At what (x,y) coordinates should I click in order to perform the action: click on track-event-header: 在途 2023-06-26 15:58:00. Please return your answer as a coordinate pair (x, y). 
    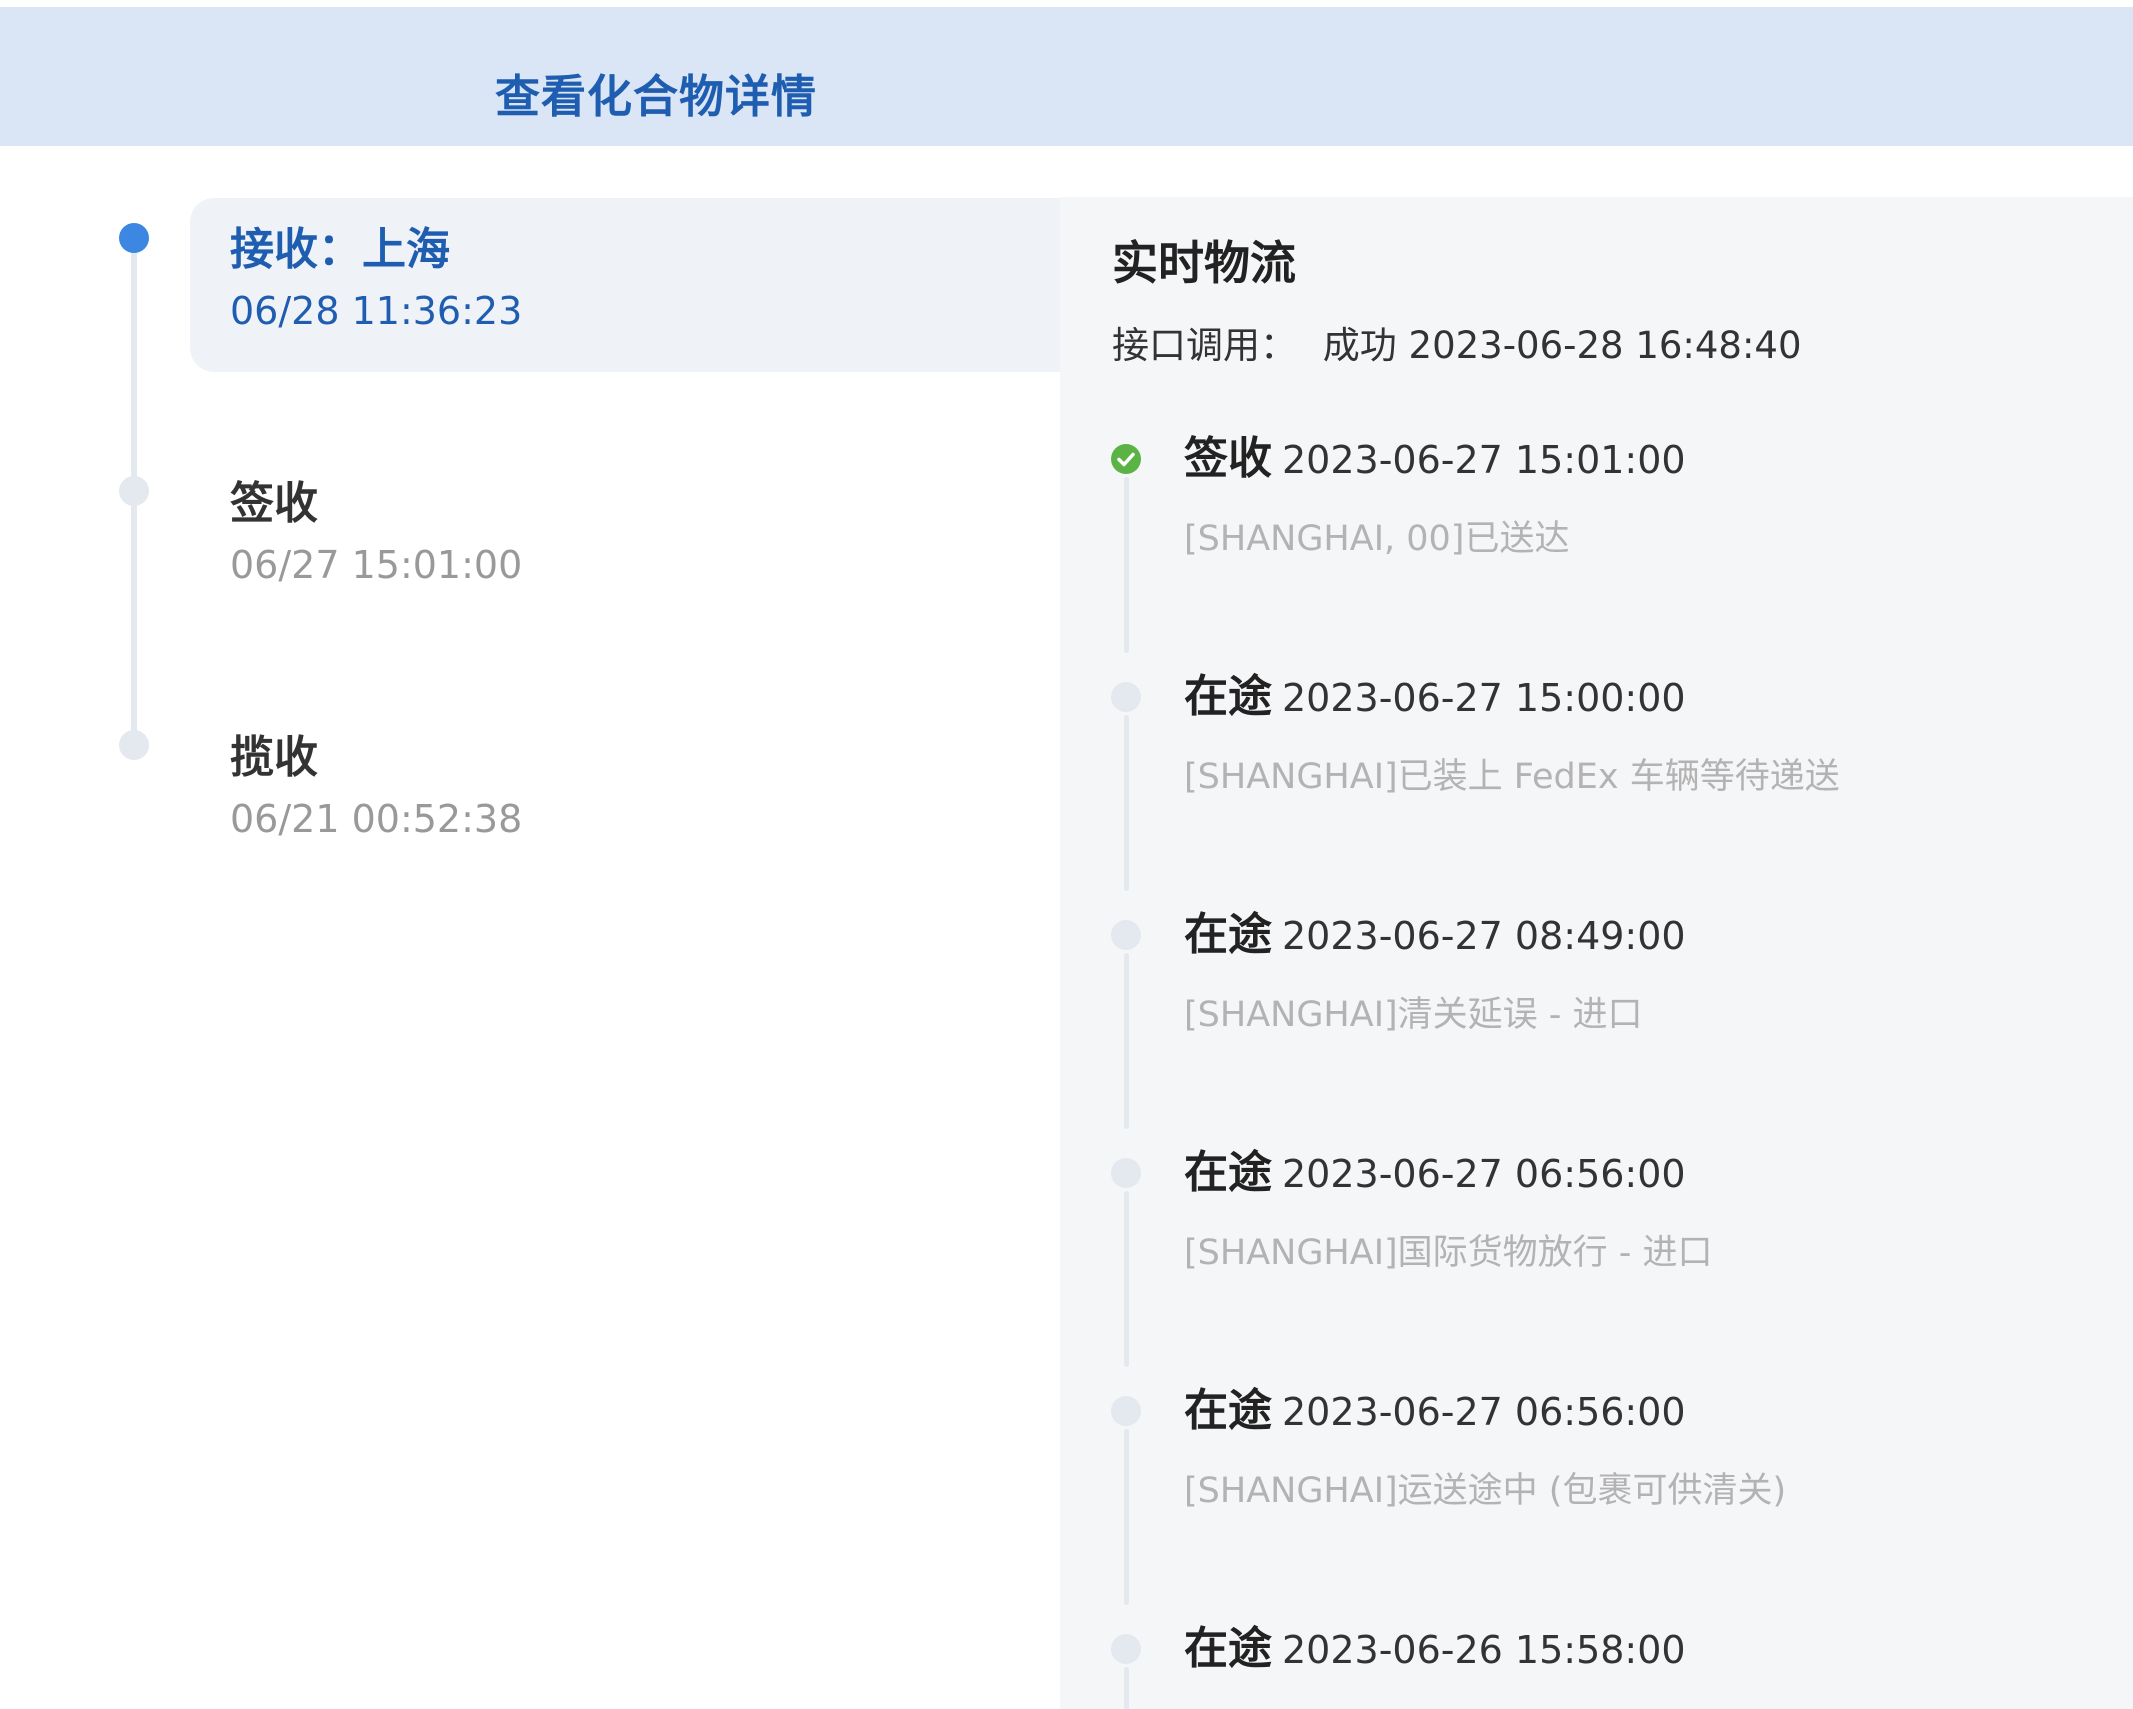
    Looking at the image, I should click on (1435, 1649).